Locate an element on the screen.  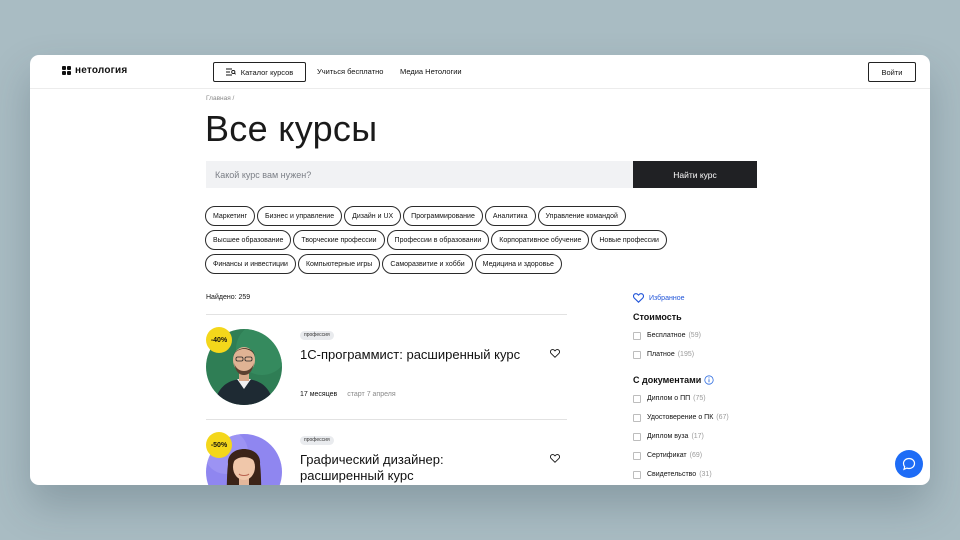
logo-text: нетология is located at coordinates (101, 70).